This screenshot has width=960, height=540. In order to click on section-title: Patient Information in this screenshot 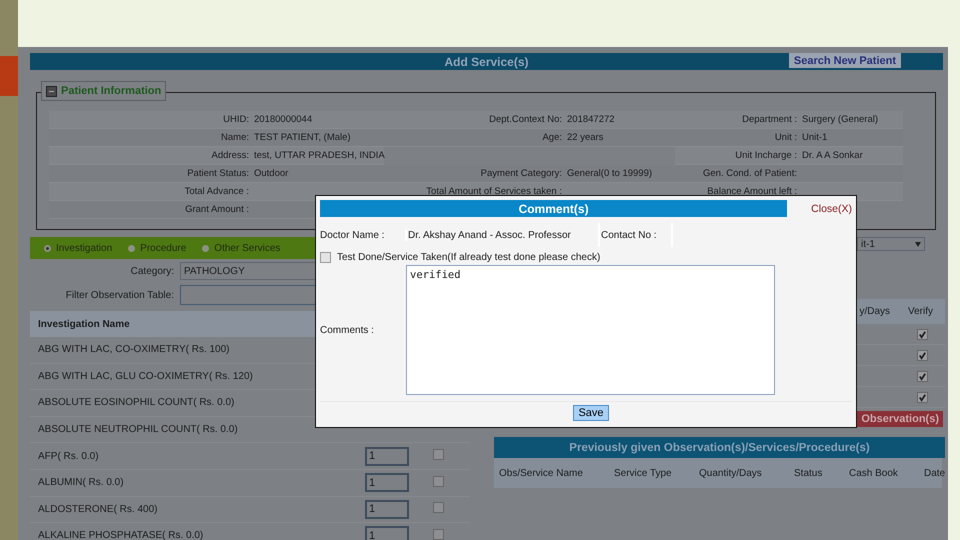, I will do `click(111, 91)`.